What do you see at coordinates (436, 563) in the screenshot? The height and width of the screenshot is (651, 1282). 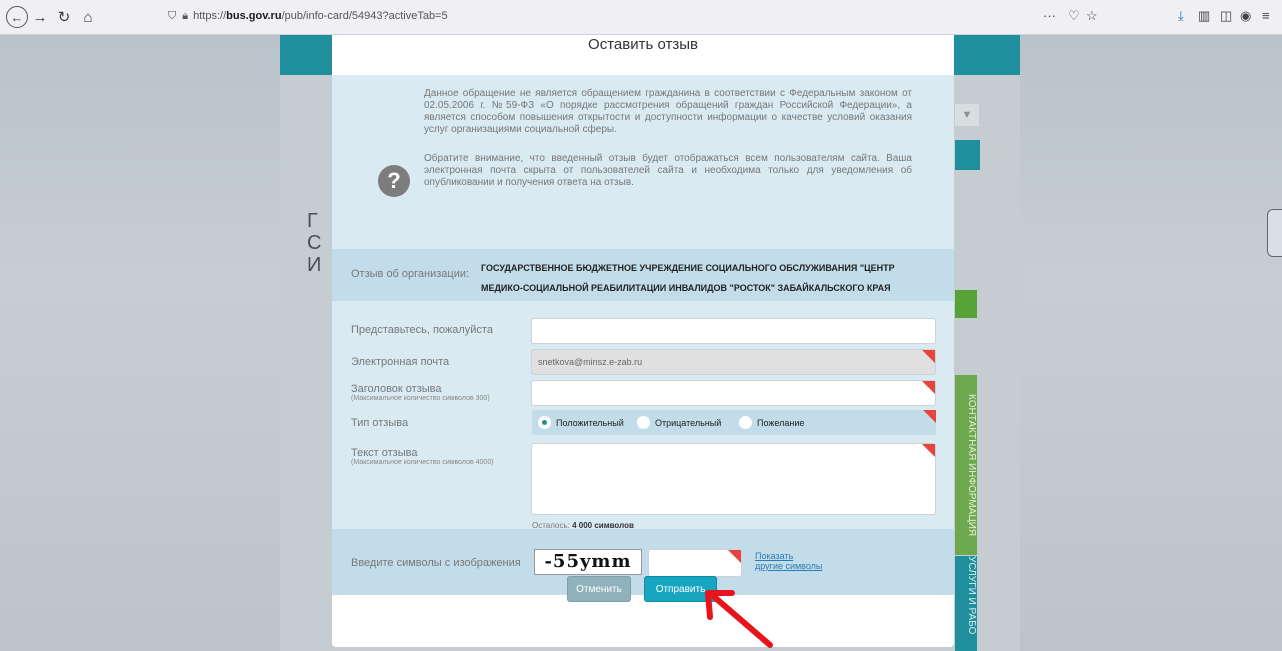 I see `captcha-label: Введите символы с изображения` at bounding box center [436, 563].